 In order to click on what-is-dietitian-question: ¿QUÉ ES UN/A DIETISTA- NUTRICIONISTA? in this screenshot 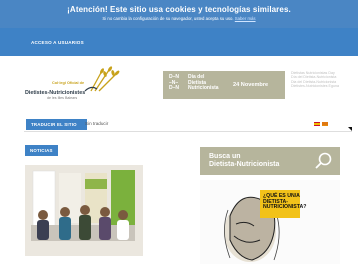, I will do `click(285, 202)`.